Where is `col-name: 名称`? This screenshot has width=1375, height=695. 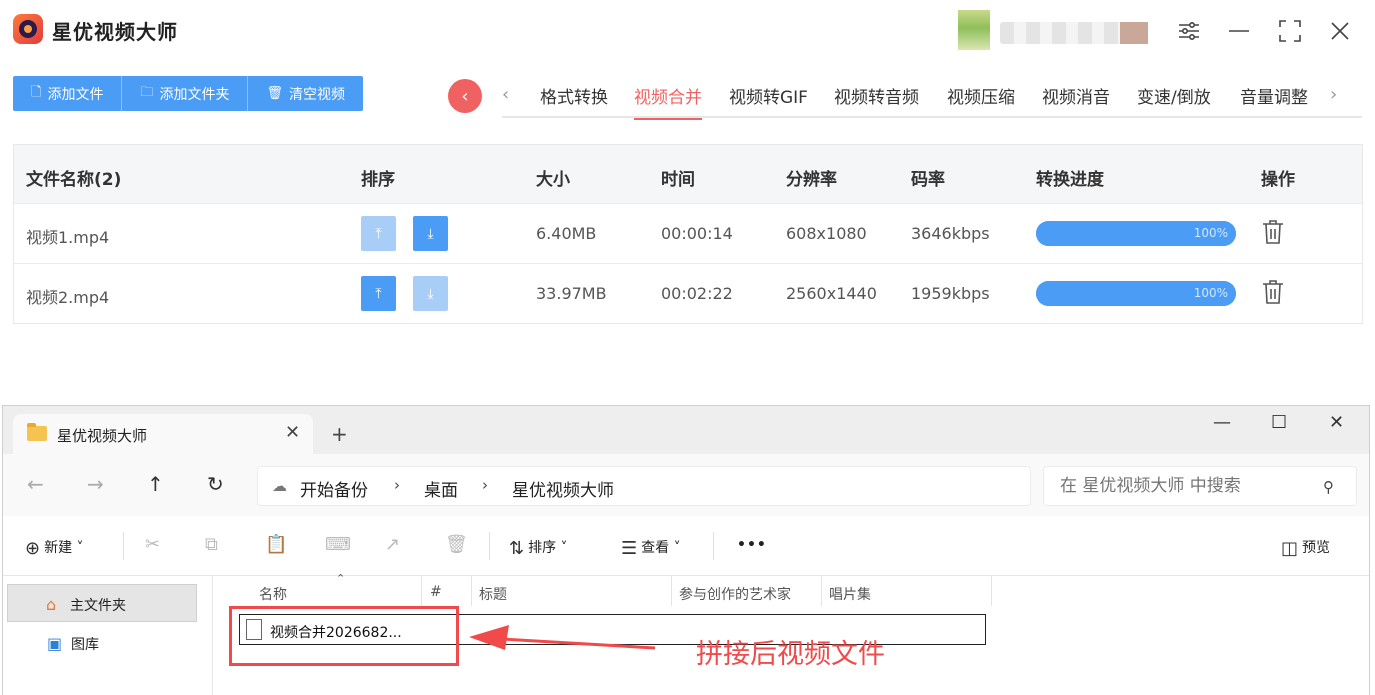
col-name: 名称 is located at coordinates (273, 594).